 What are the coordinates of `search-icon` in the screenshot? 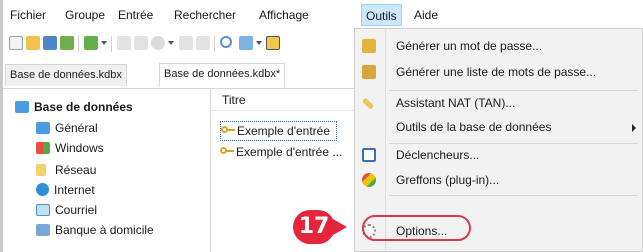 It's located at (226, 42).